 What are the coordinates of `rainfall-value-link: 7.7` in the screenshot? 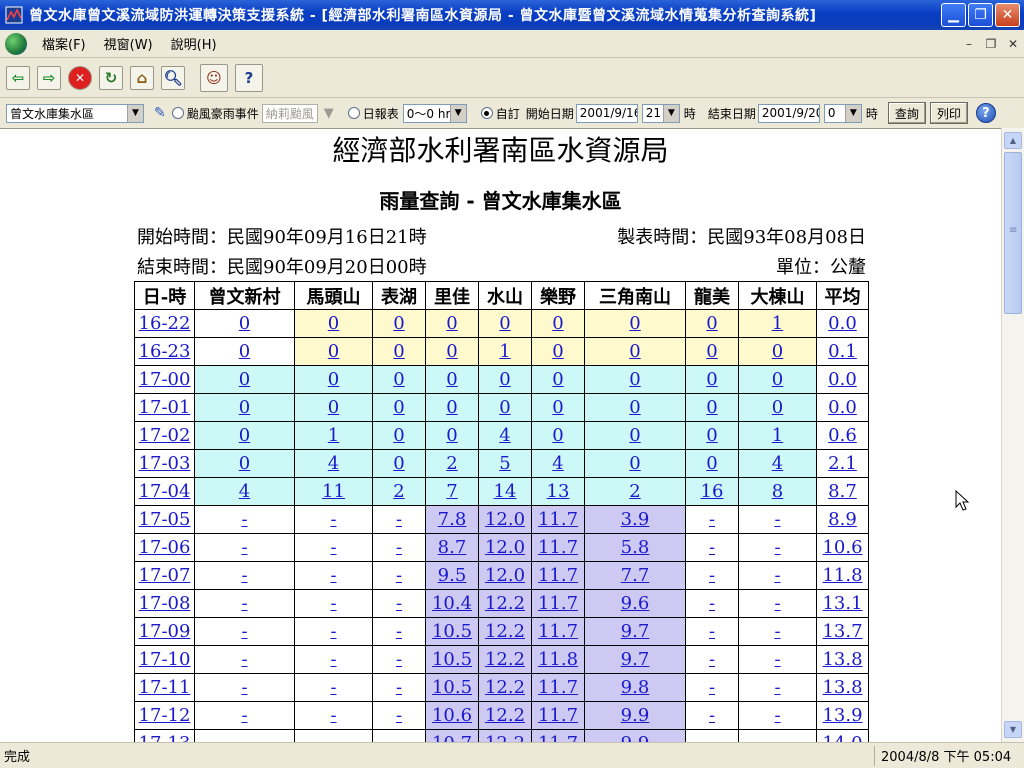 It's located at (635, 575).